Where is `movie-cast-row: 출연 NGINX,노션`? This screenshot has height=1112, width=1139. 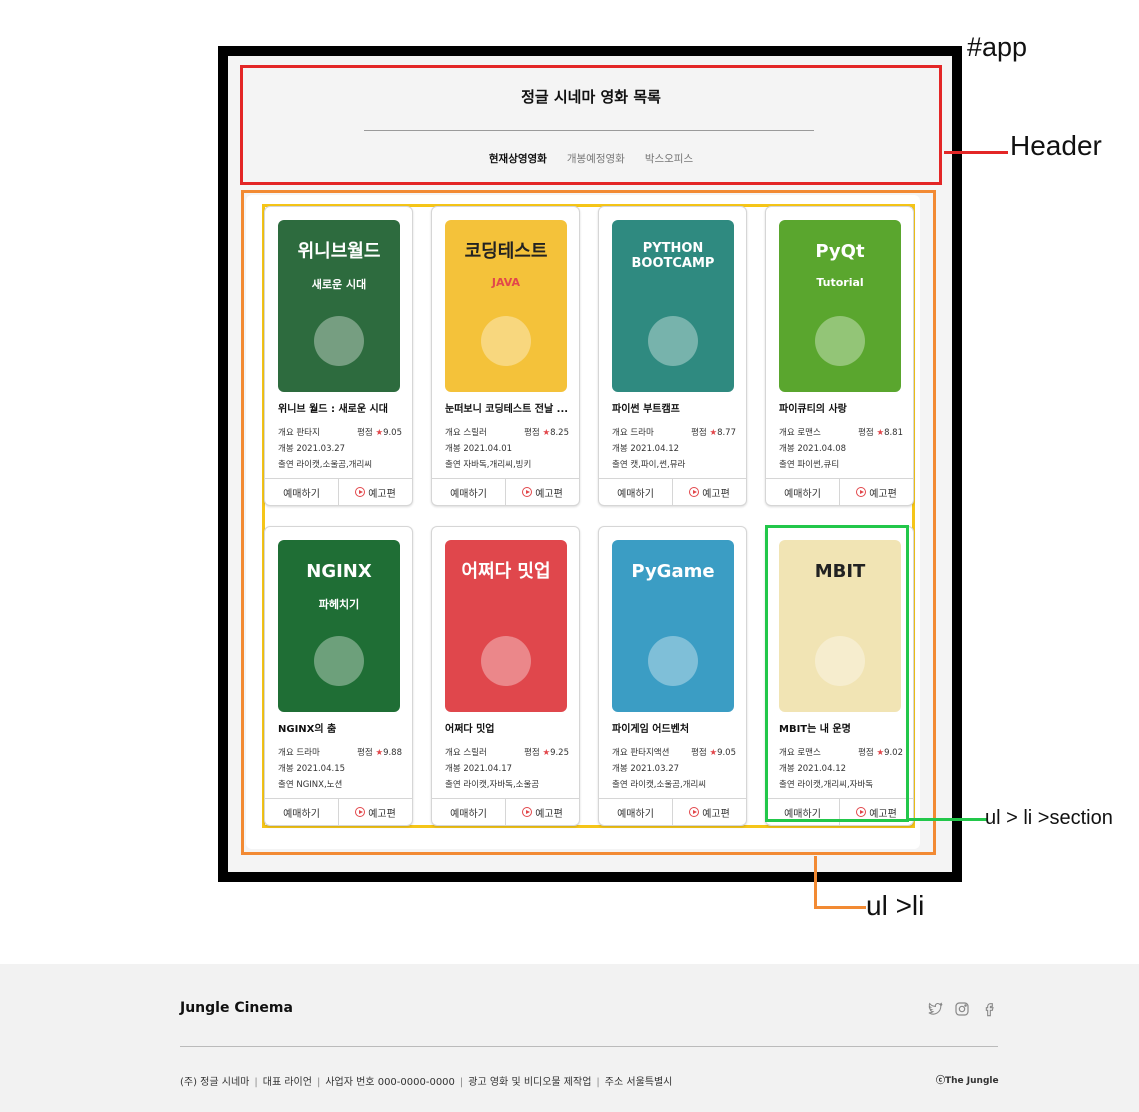 movie-cast-row: 출연 NGINX,노션 is located at coordinates (340, 784).